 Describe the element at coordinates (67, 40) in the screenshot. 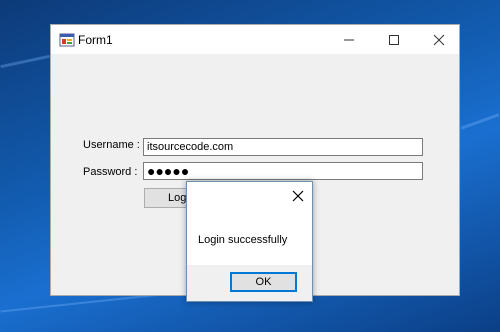

I see `form-app-icon` at that location.